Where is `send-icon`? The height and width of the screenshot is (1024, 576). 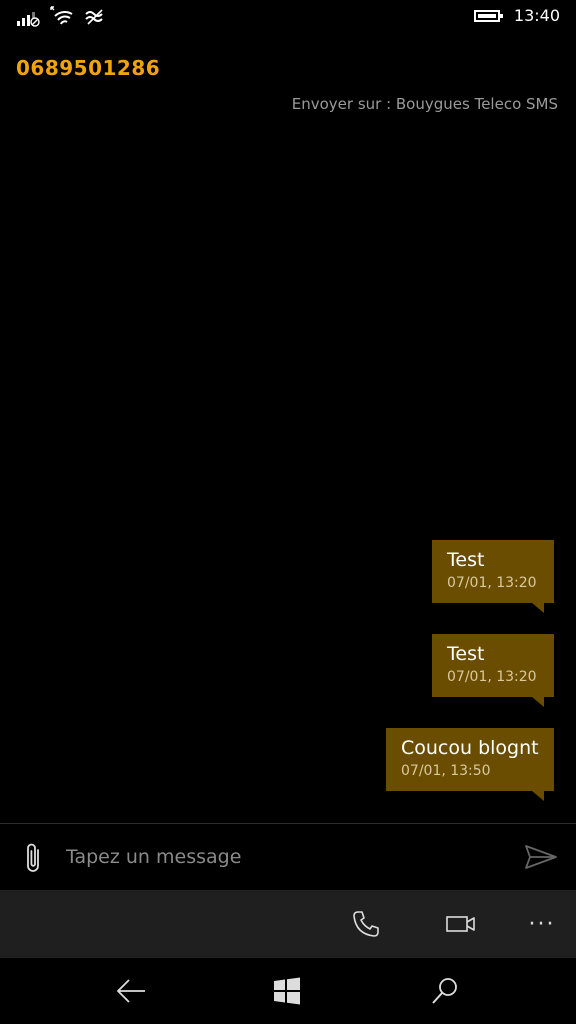
send-icon is located at coordinates (541, 857).